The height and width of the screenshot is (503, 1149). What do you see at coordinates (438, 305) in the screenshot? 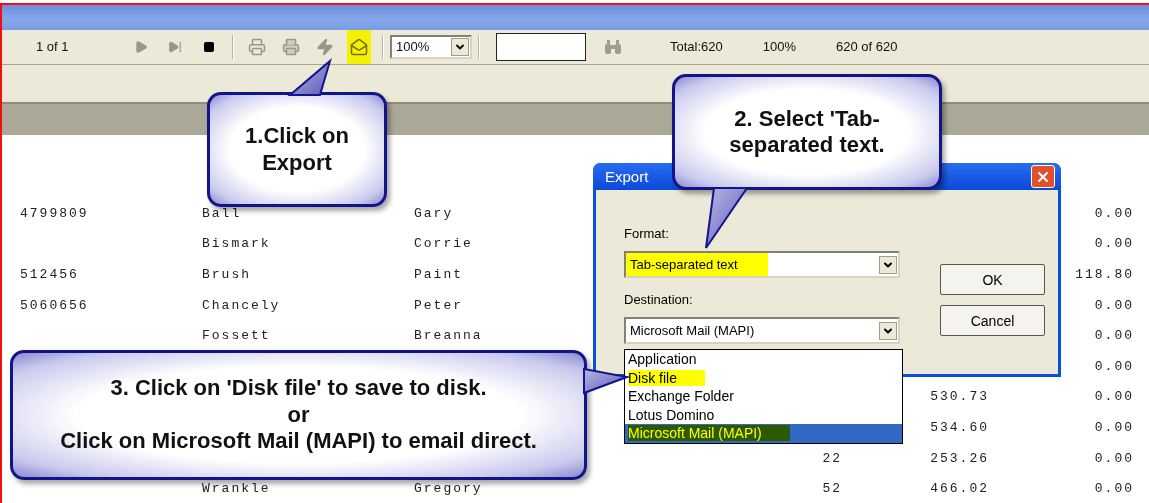
I see `report-cell: Peter` at bounding box center [438, 305].